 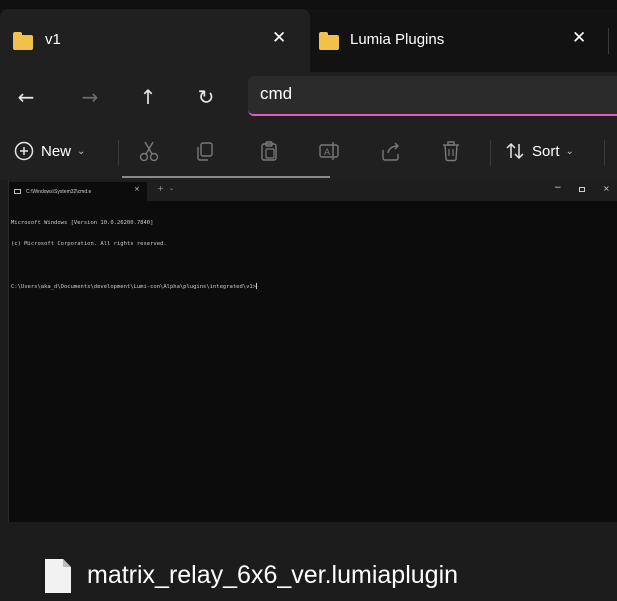 What do you see at coordinates (459, 40) in the screenshot?
I see `tab-lumia-plugins: Lumia Plugins ✕` at bounding box center [459, 40].